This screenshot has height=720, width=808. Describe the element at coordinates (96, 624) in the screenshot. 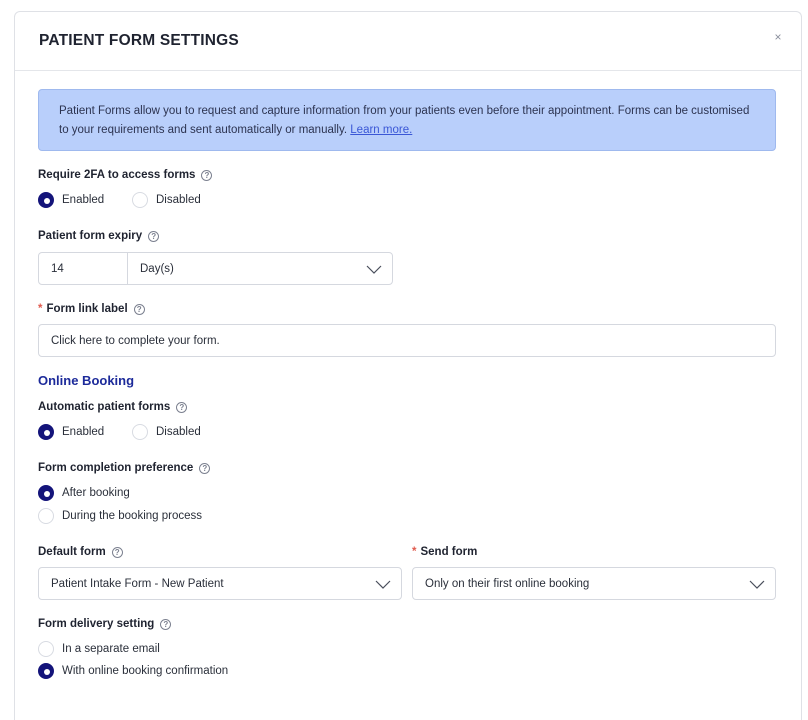

I see `delivery-setting-label-text: Form delivery setting` at that location.